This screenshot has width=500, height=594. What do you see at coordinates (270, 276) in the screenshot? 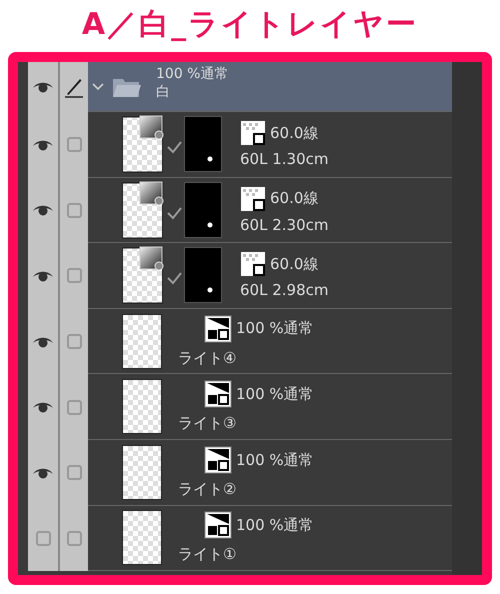
I see `layer-row: 60.0線 60L 2.98cm` at bounding box center [270, 276].